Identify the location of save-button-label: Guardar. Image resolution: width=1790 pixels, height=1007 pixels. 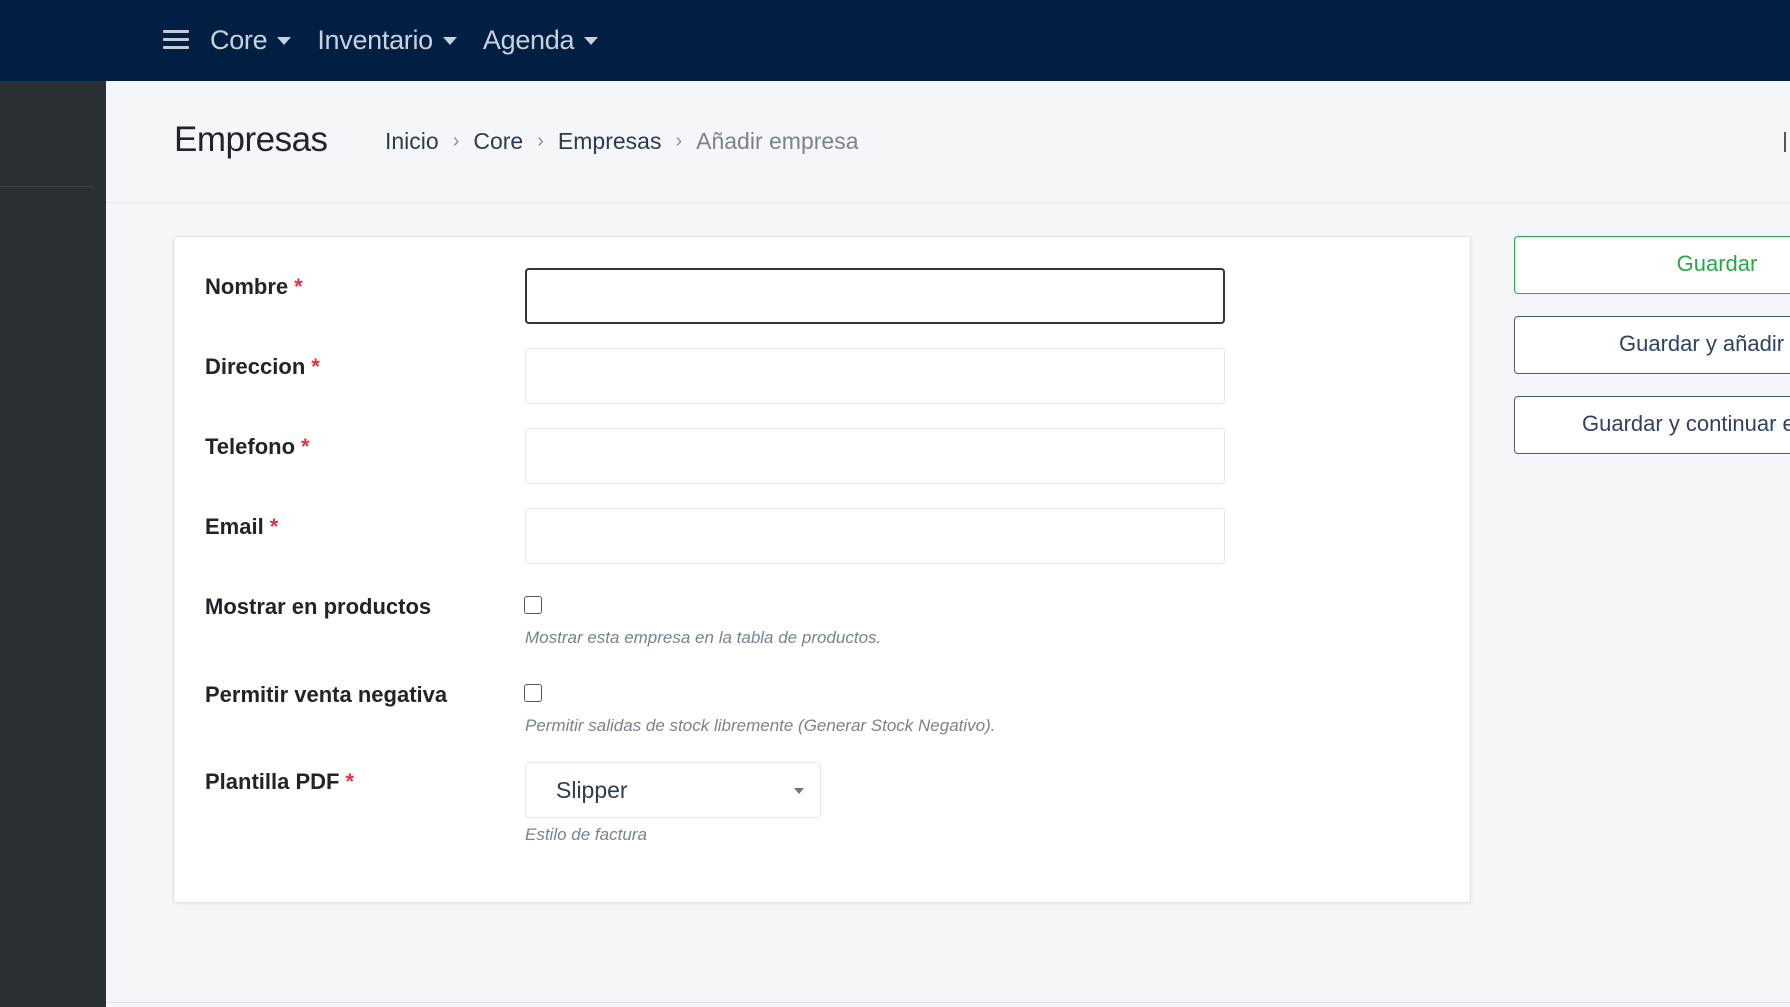
(1717, 263).